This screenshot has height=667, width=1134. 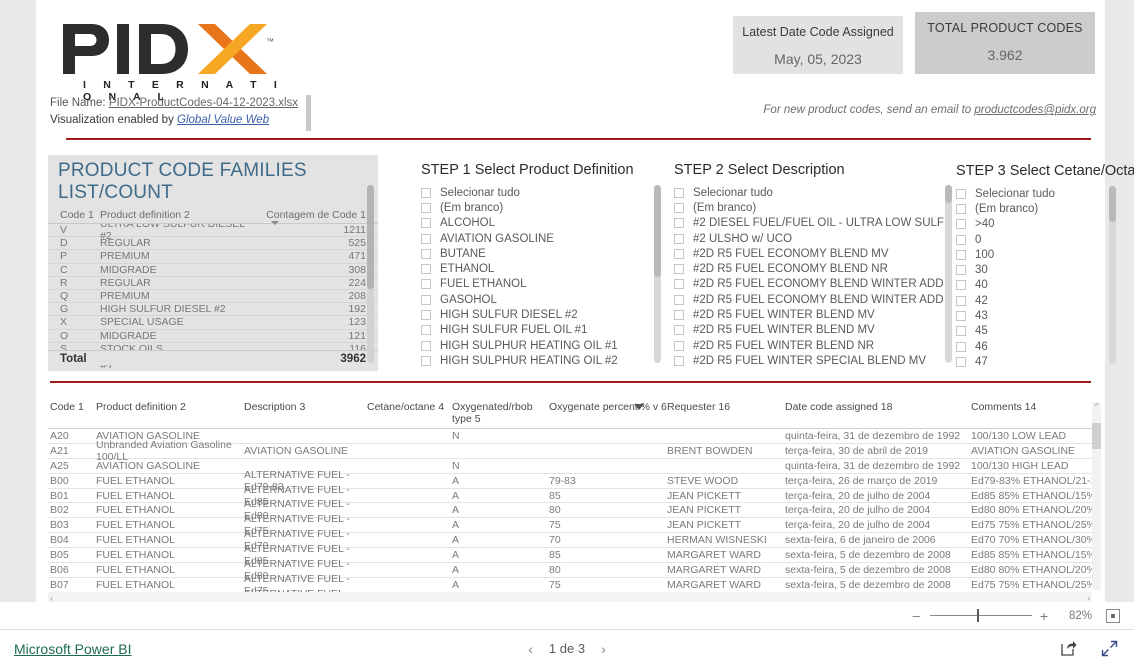 What do you see at coordinates (535, 360) in the screenshot?
I see `slicer1-item-11: HIGH SULPHUR HEATING OIL #2` at bounding box center [535, 360].